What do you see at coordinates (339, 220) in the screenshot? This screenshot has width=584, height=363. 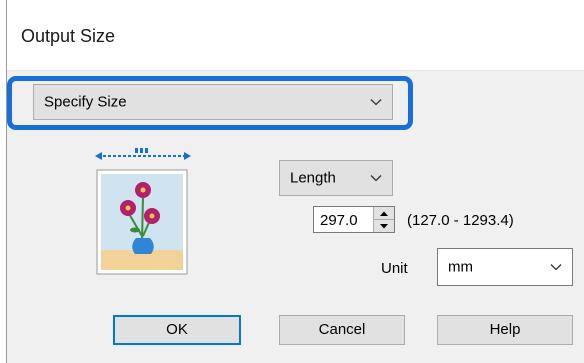 I see `size-value-text: 297.0` at bounding box center [339, 220].